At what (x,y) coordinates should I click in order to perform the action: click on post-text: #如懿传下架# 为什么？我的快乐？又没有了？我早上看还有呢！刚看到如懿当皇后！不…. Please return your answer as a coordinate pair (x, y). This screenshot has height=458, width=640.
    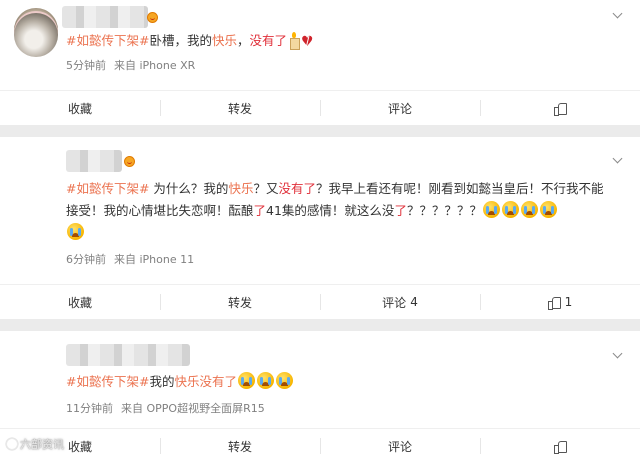
    Looking at the image, I should click on (340, 211).